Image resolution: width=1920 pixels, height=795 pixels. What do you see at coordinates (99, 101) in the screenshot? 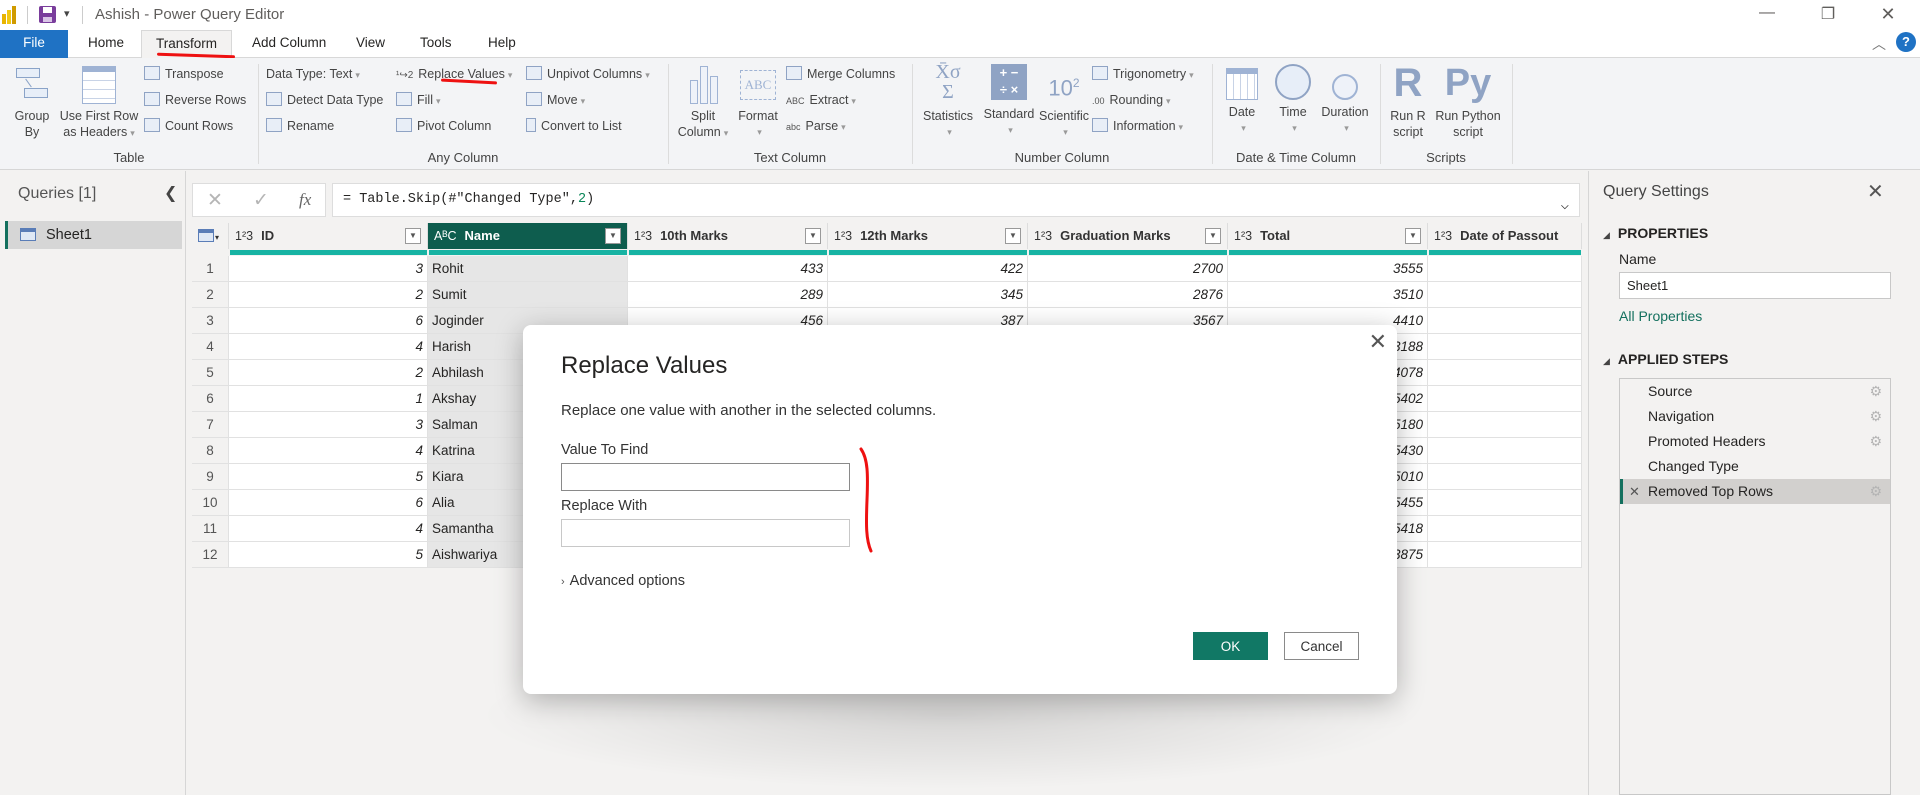
I see `use-first-row-as-headers-button: Use First Row as Headers ▾` at bounding box center [99, 101].